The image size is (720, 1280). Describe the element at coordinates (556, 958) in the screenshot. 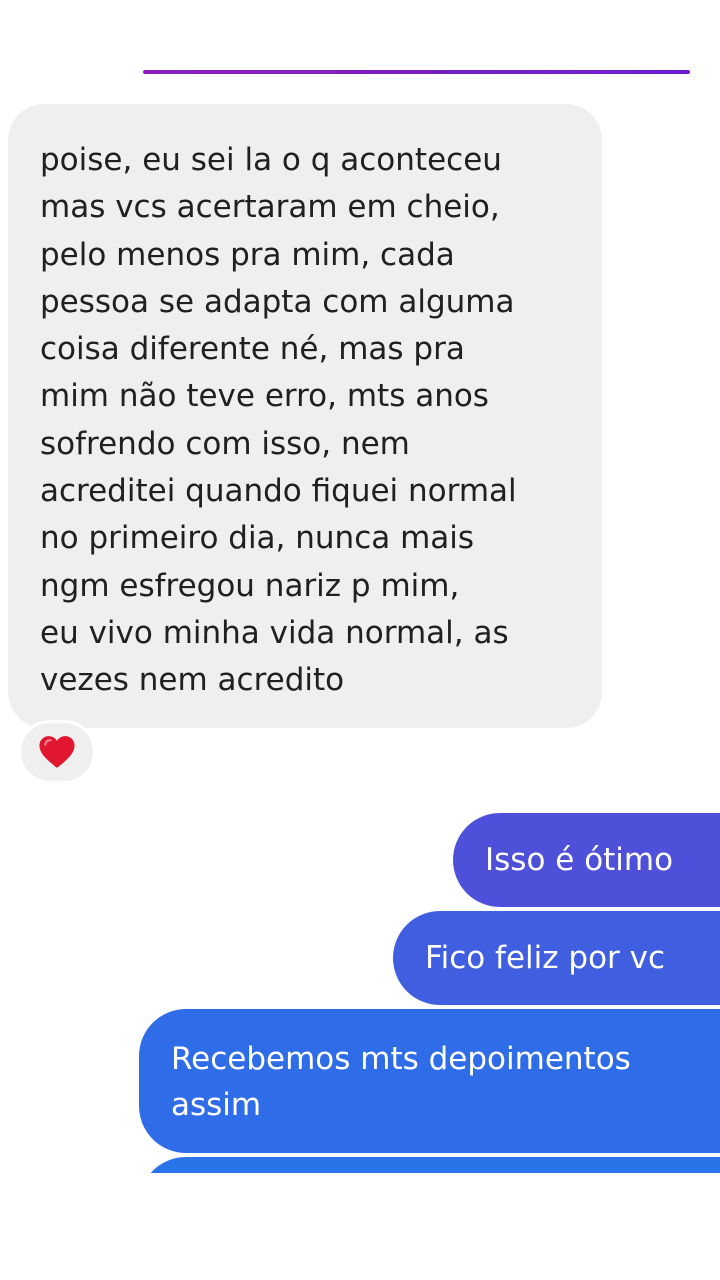

I see `outgoing-message-bubble: Fico feliz por vc` at that location.